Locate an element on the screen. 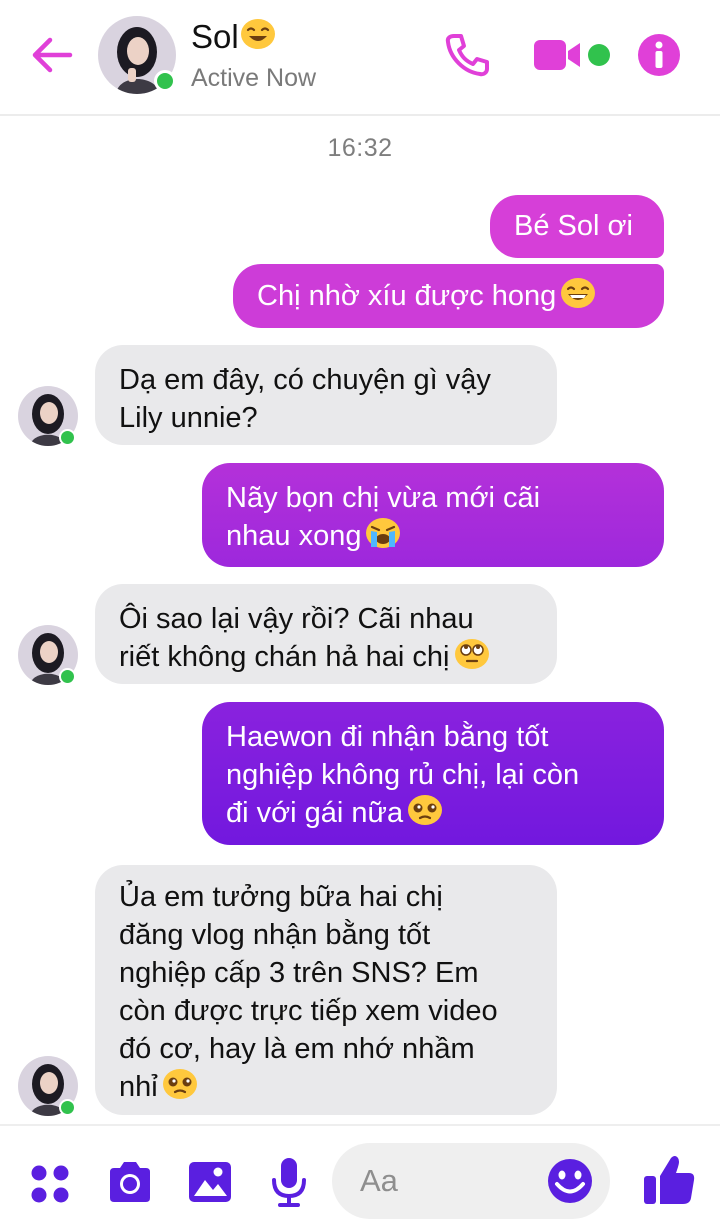 This screenshot has width=720, height=1230. gallery-button is located at coordinates (210, 1182).